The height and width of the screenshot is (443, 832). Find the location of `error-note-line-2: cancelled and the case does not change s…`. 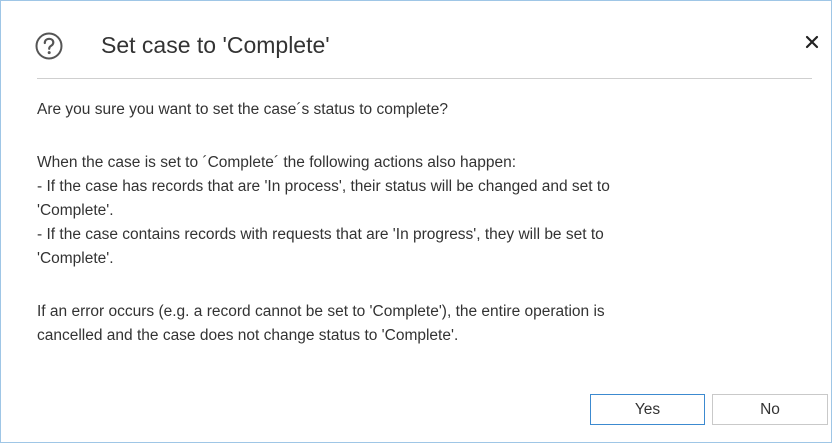

error-note-line-2: cancelled and the case does not change s… is located at coordinates (248, 335).